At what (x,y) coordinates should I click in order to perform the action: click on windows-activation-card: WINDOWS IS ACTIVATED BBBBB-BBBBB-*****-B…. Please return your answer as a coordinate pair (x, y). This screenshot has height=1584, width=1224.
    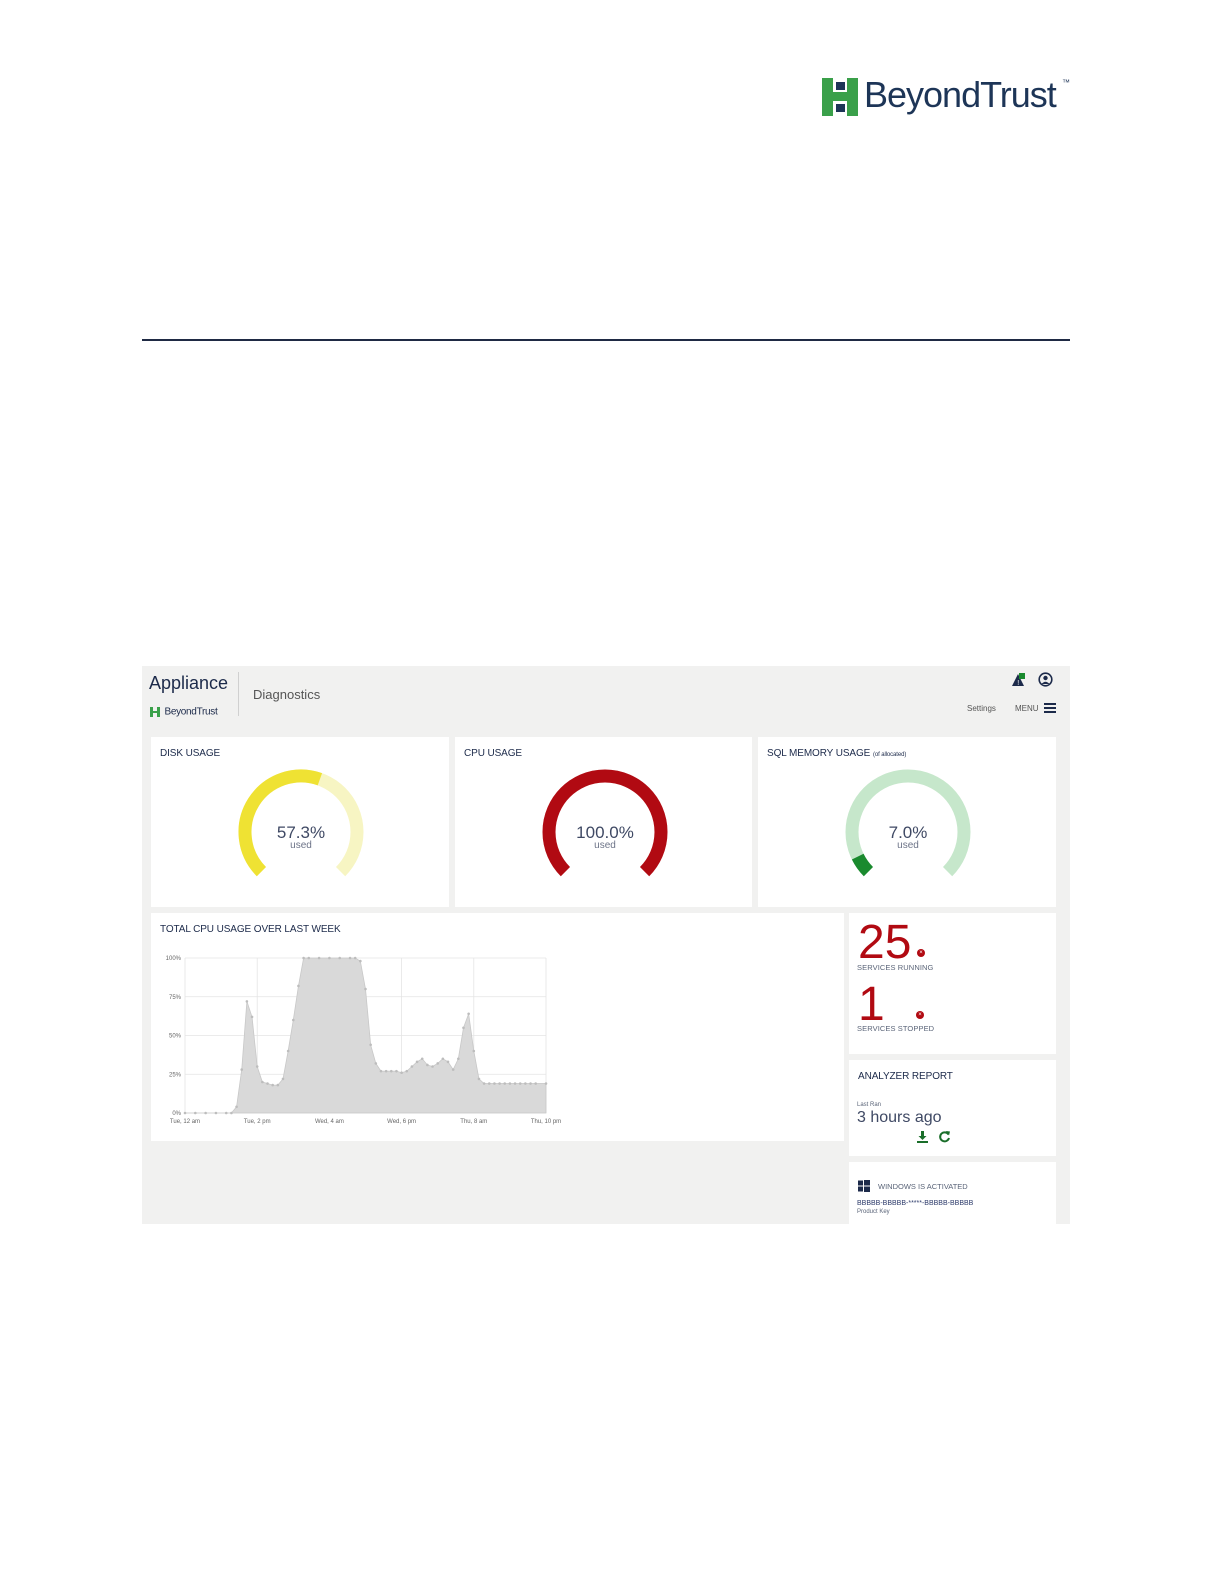
    Looking at the image, I should click on (952, 1193).